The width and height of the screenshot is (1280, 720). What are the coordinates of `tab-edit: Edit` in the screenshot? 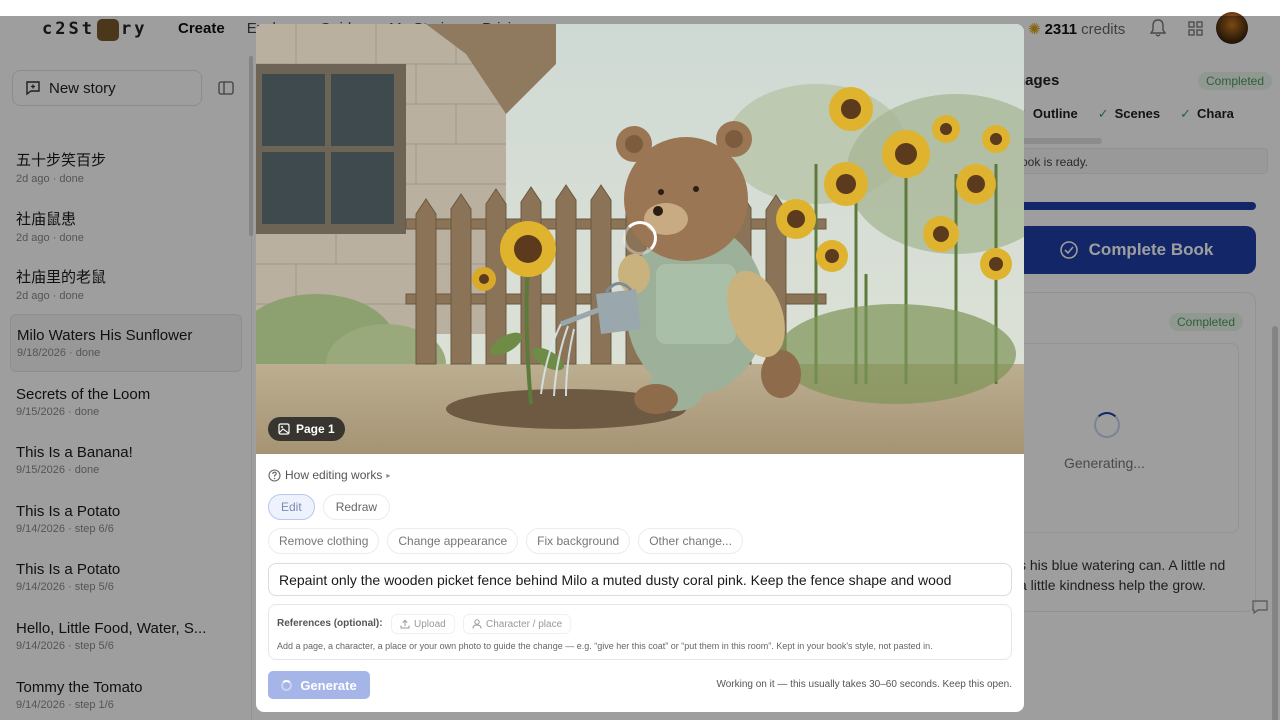 It's located at (291, 507).